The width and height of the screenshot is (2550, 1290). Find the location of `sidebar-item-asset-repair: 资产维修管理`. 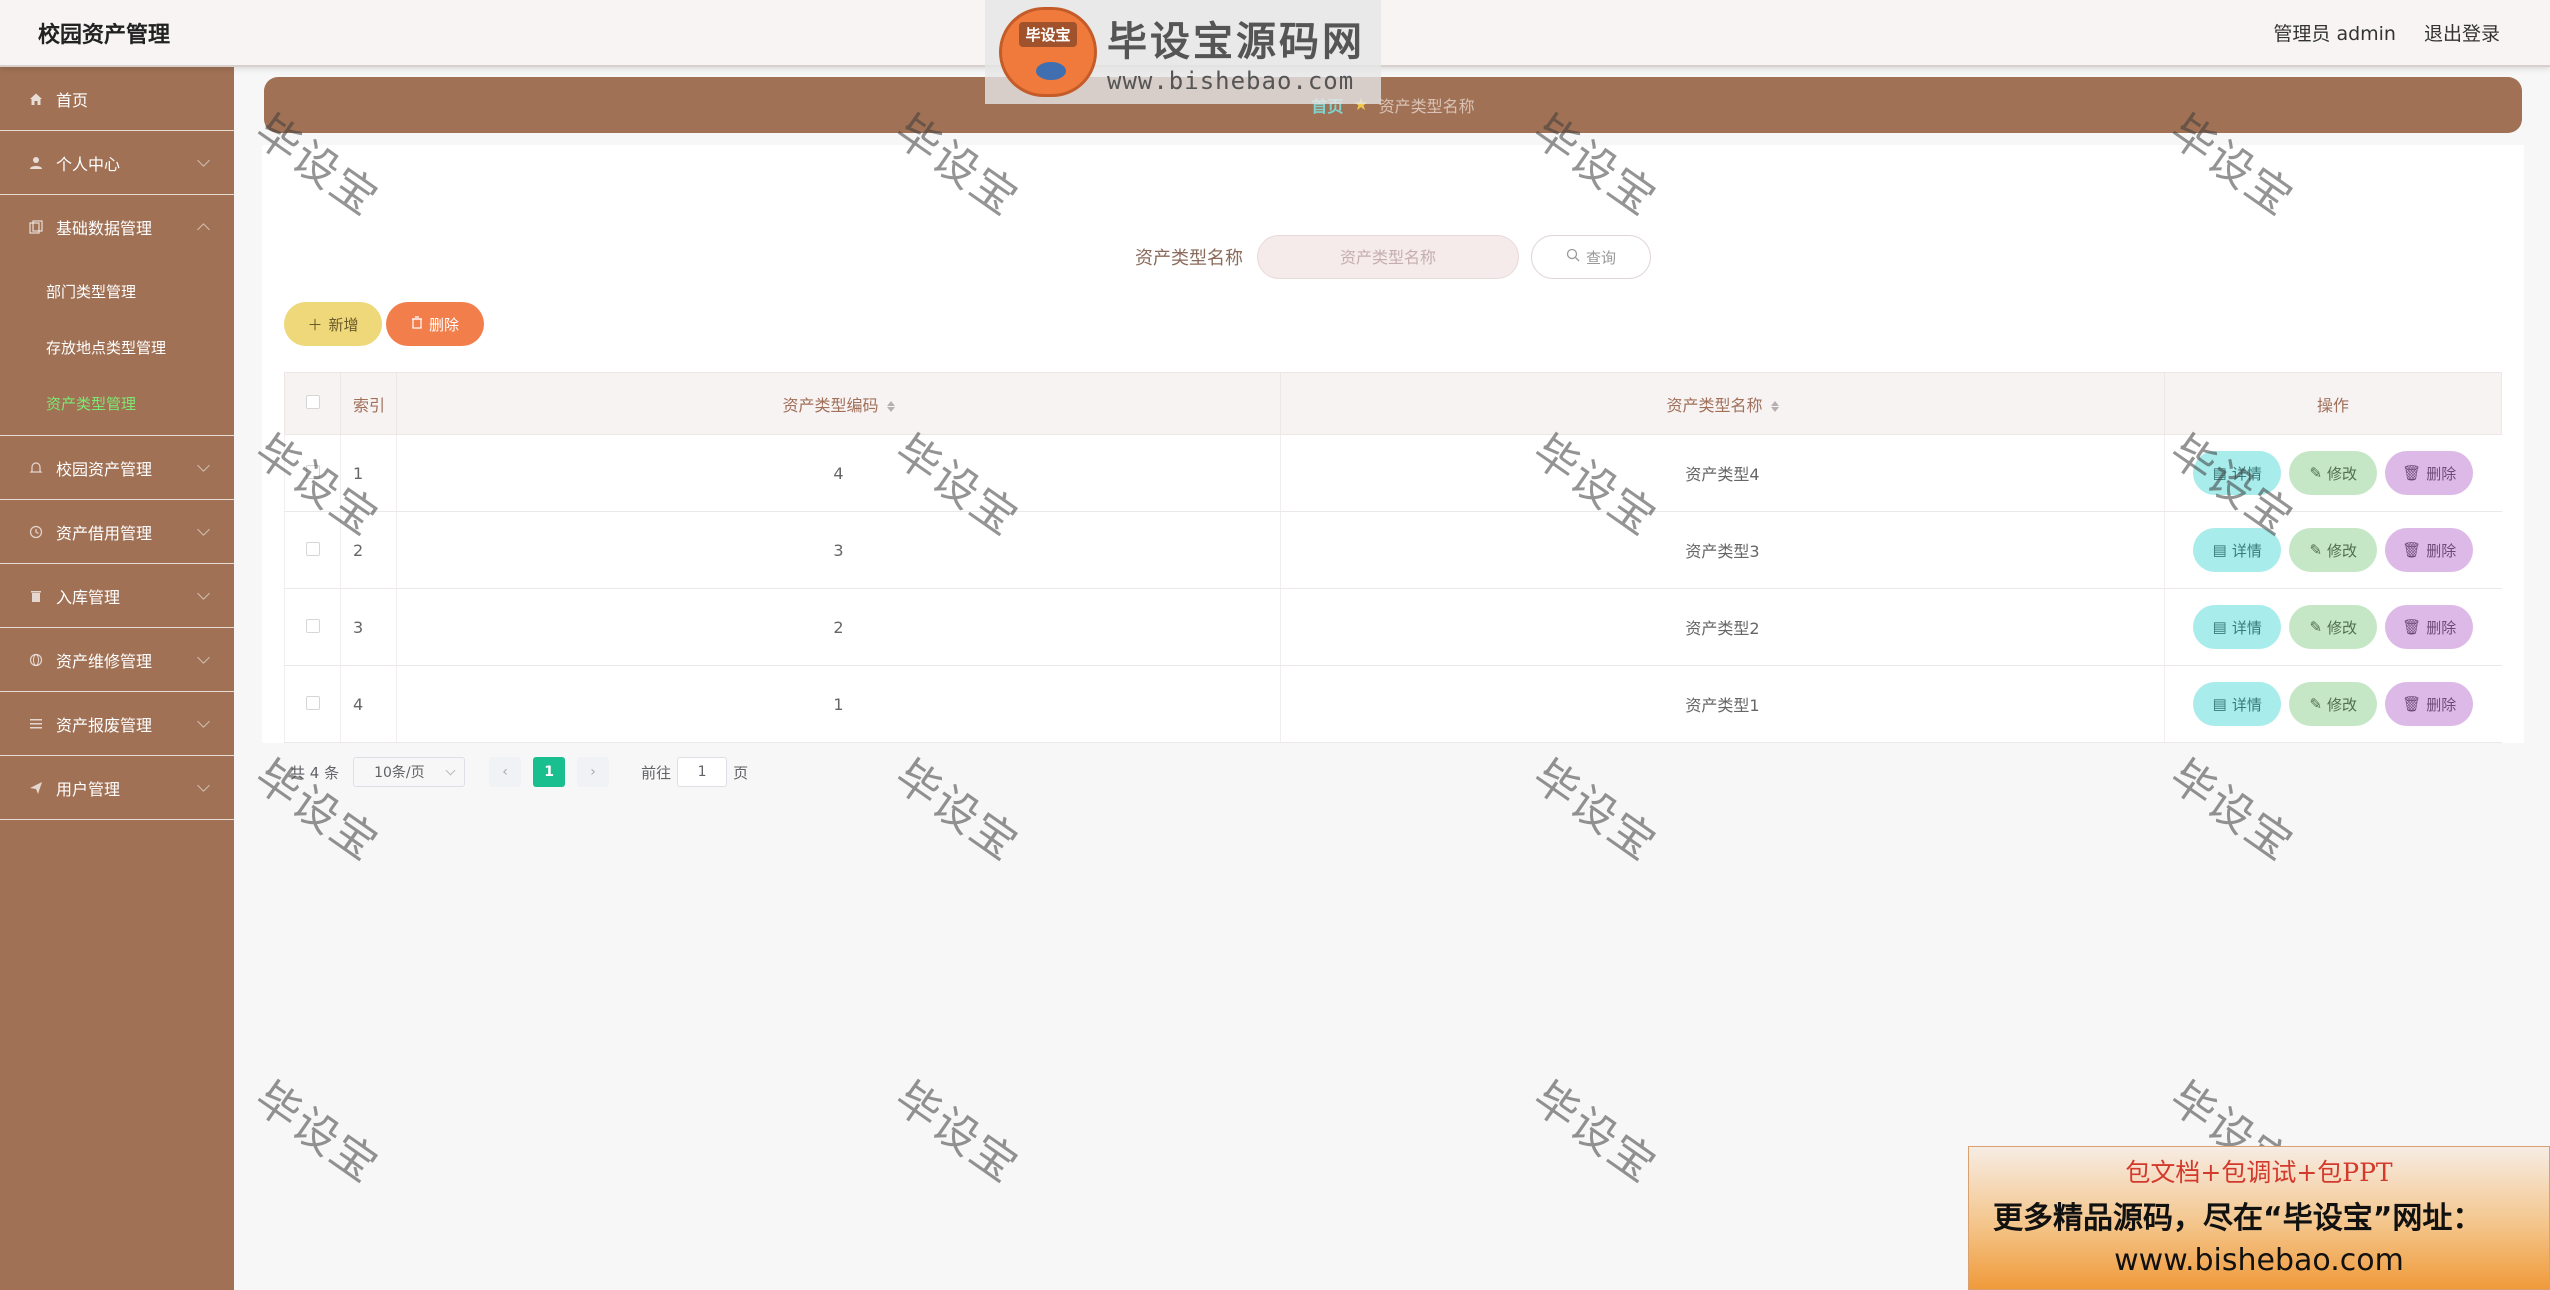

sidebar-item-asset-repair: 资产维修管理 is located at coordinates (117, 660).